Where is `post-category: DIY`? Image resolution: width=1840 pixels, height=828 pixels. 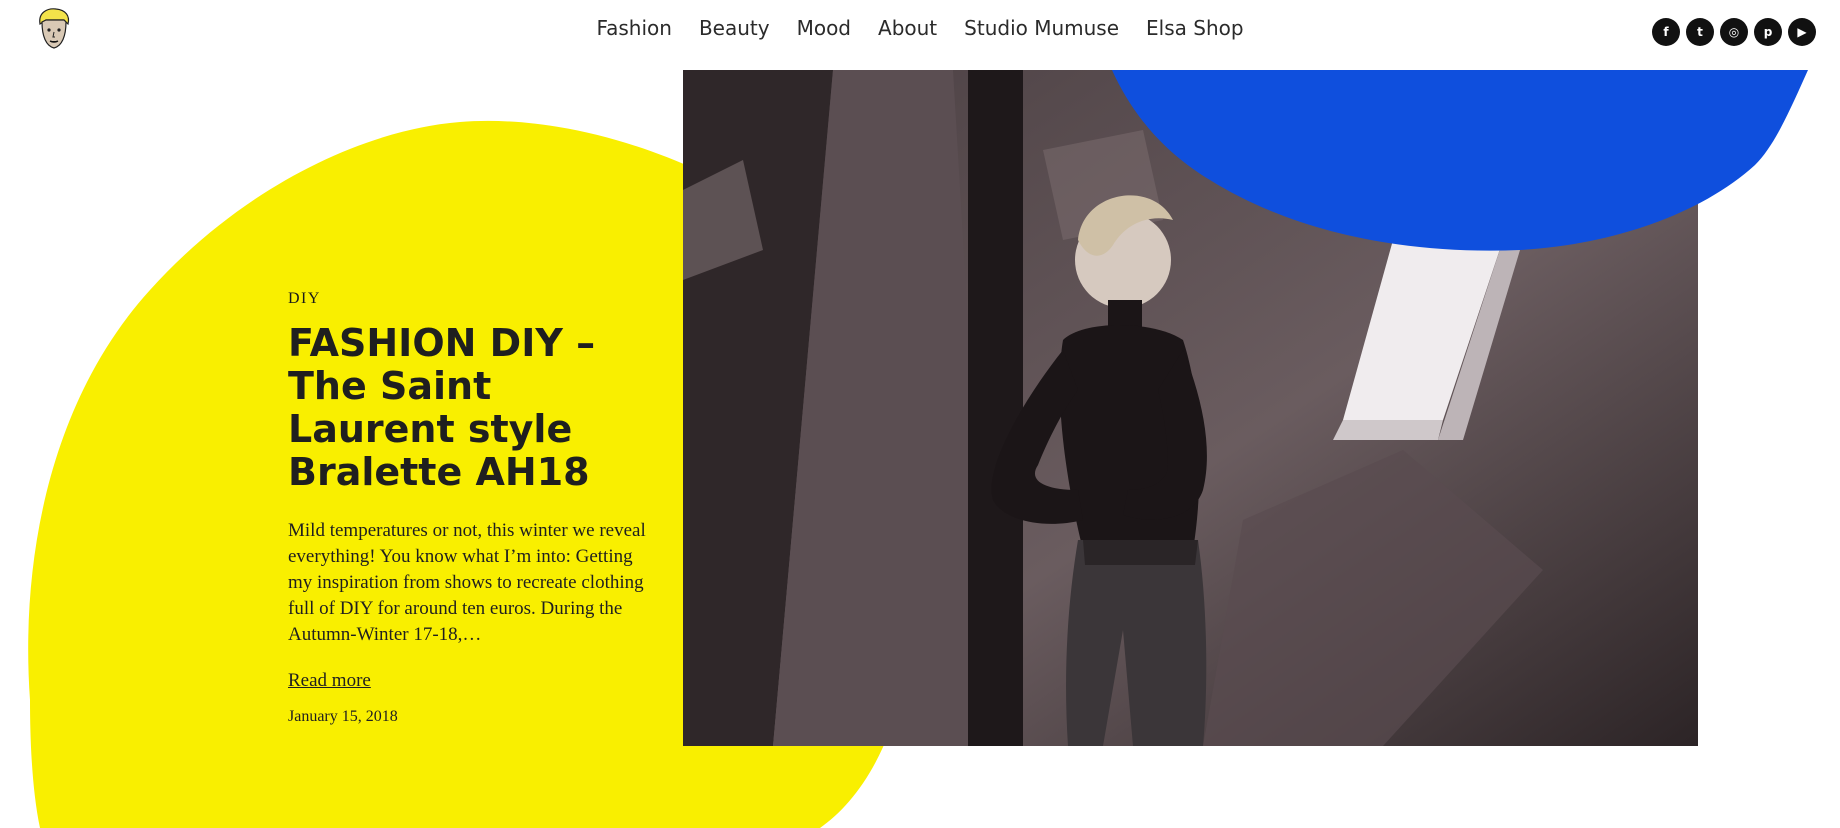 post-category: DIY is located at coordinates (473, 299).